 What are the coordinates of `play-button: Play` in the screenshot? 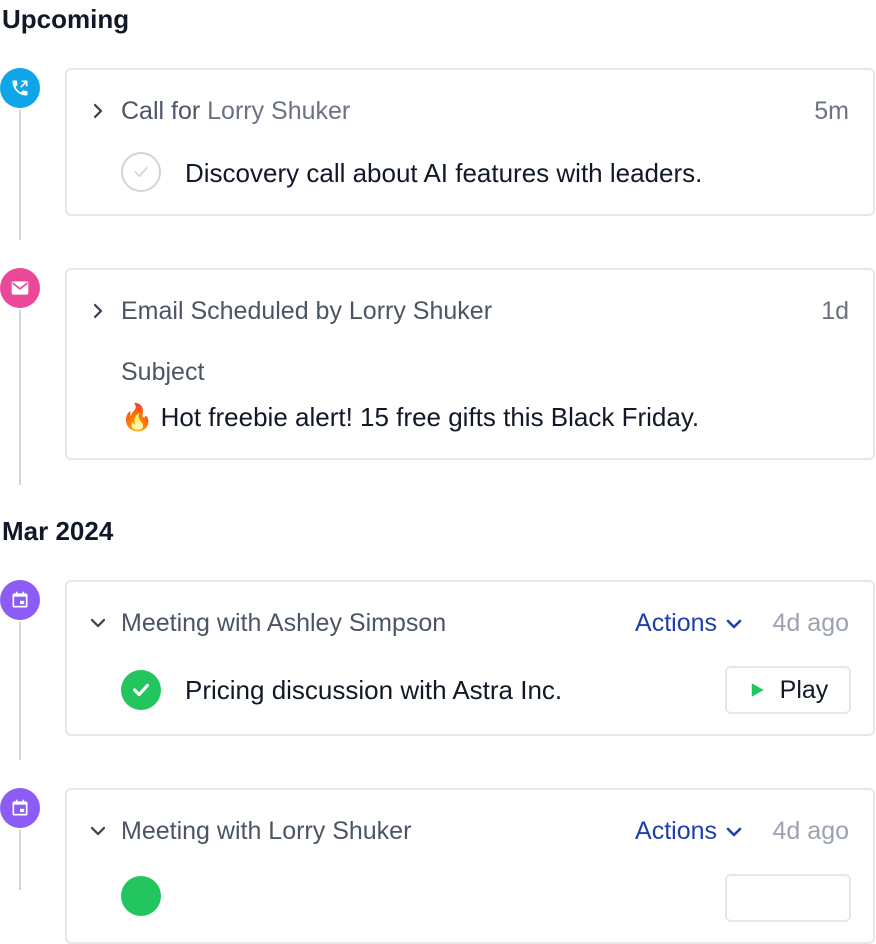 It's located at (788, 690).